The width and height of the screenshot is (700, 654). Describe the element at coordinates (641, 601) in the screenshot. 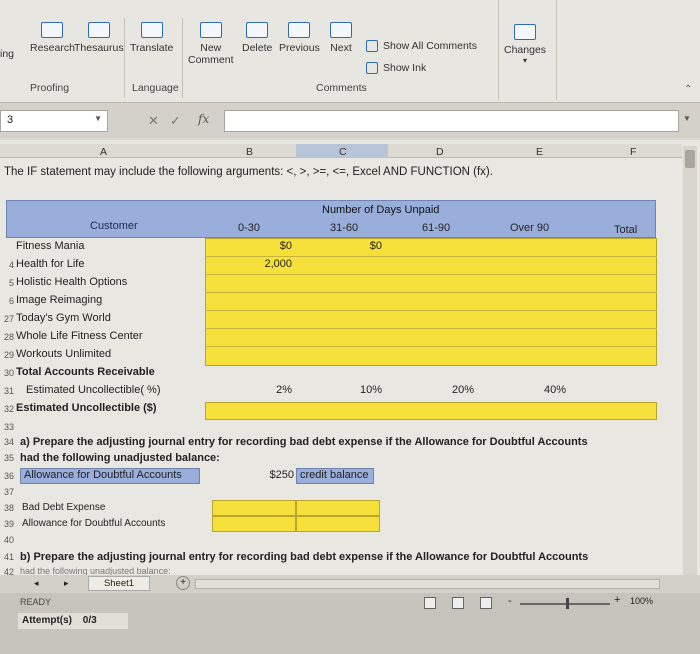

I see `zoom-level: 100%` at that location.